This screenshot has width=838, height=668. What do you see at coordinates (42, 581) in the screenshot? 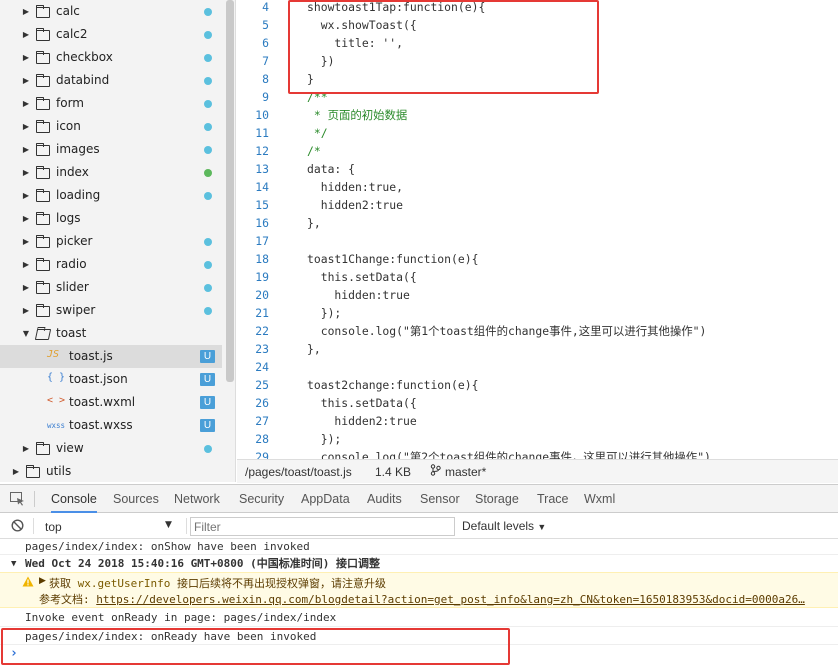
I see `warning-expand-icon: ▶` at bounding box center [42, 581].